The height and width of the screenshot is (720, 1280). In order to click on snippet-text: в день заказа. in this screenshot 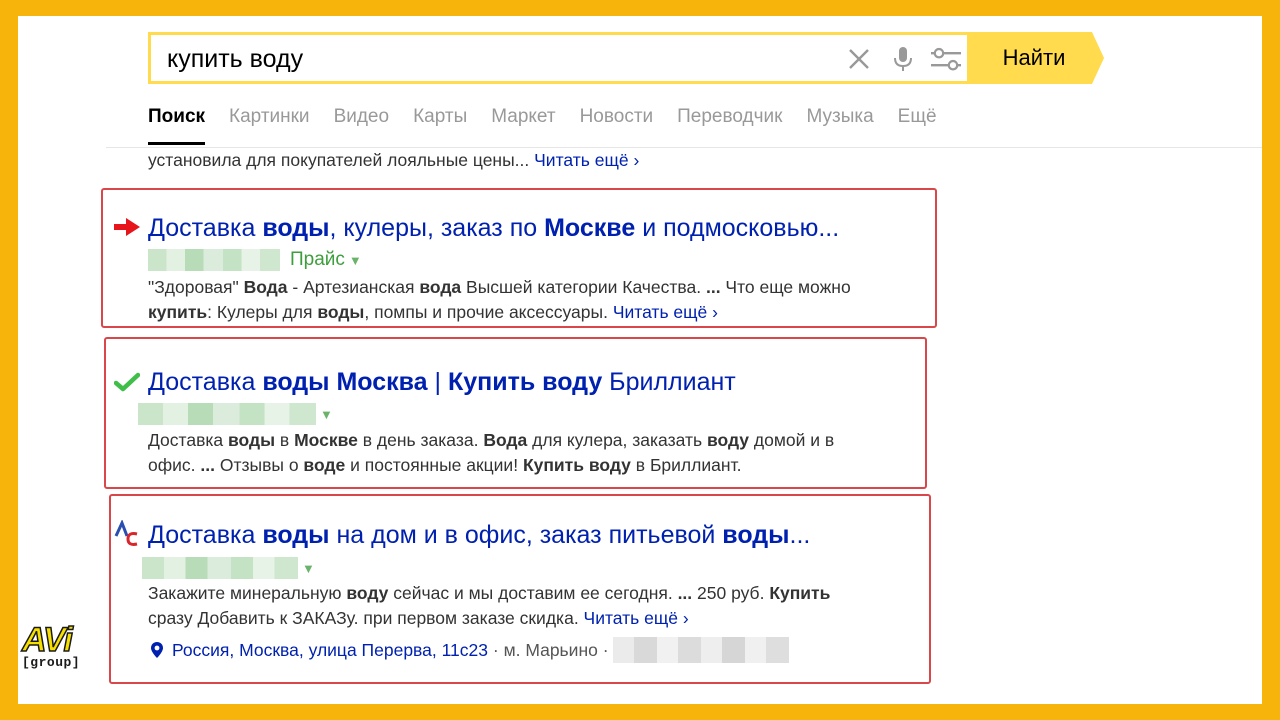, I will do `click(420, 440)`.